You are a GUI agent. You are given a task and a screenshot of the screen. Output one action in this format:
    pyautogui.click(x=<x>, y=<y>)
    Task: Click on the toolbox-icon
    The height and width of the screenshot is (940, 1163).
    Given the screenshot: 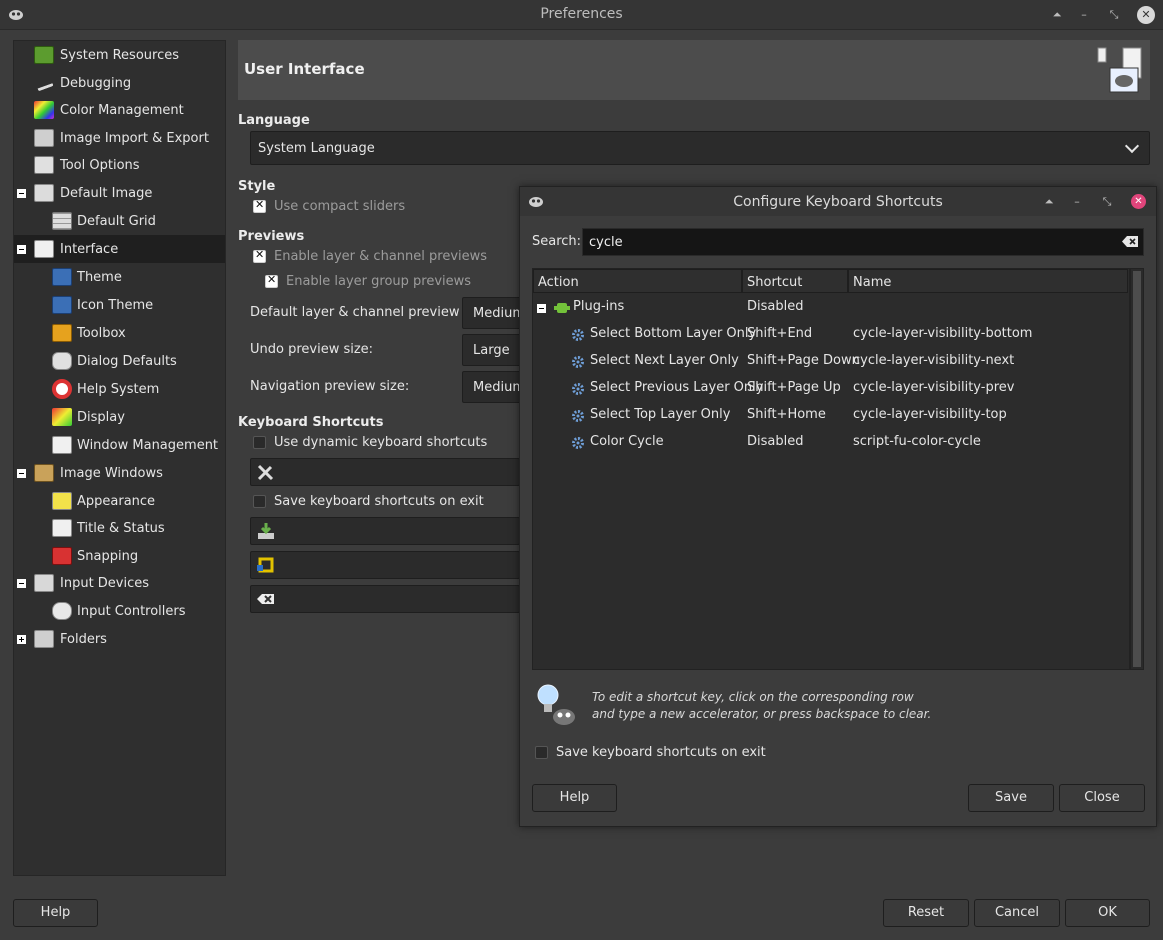 What is the action you would take?
    pyautogui.click(x=62, y=333)
    